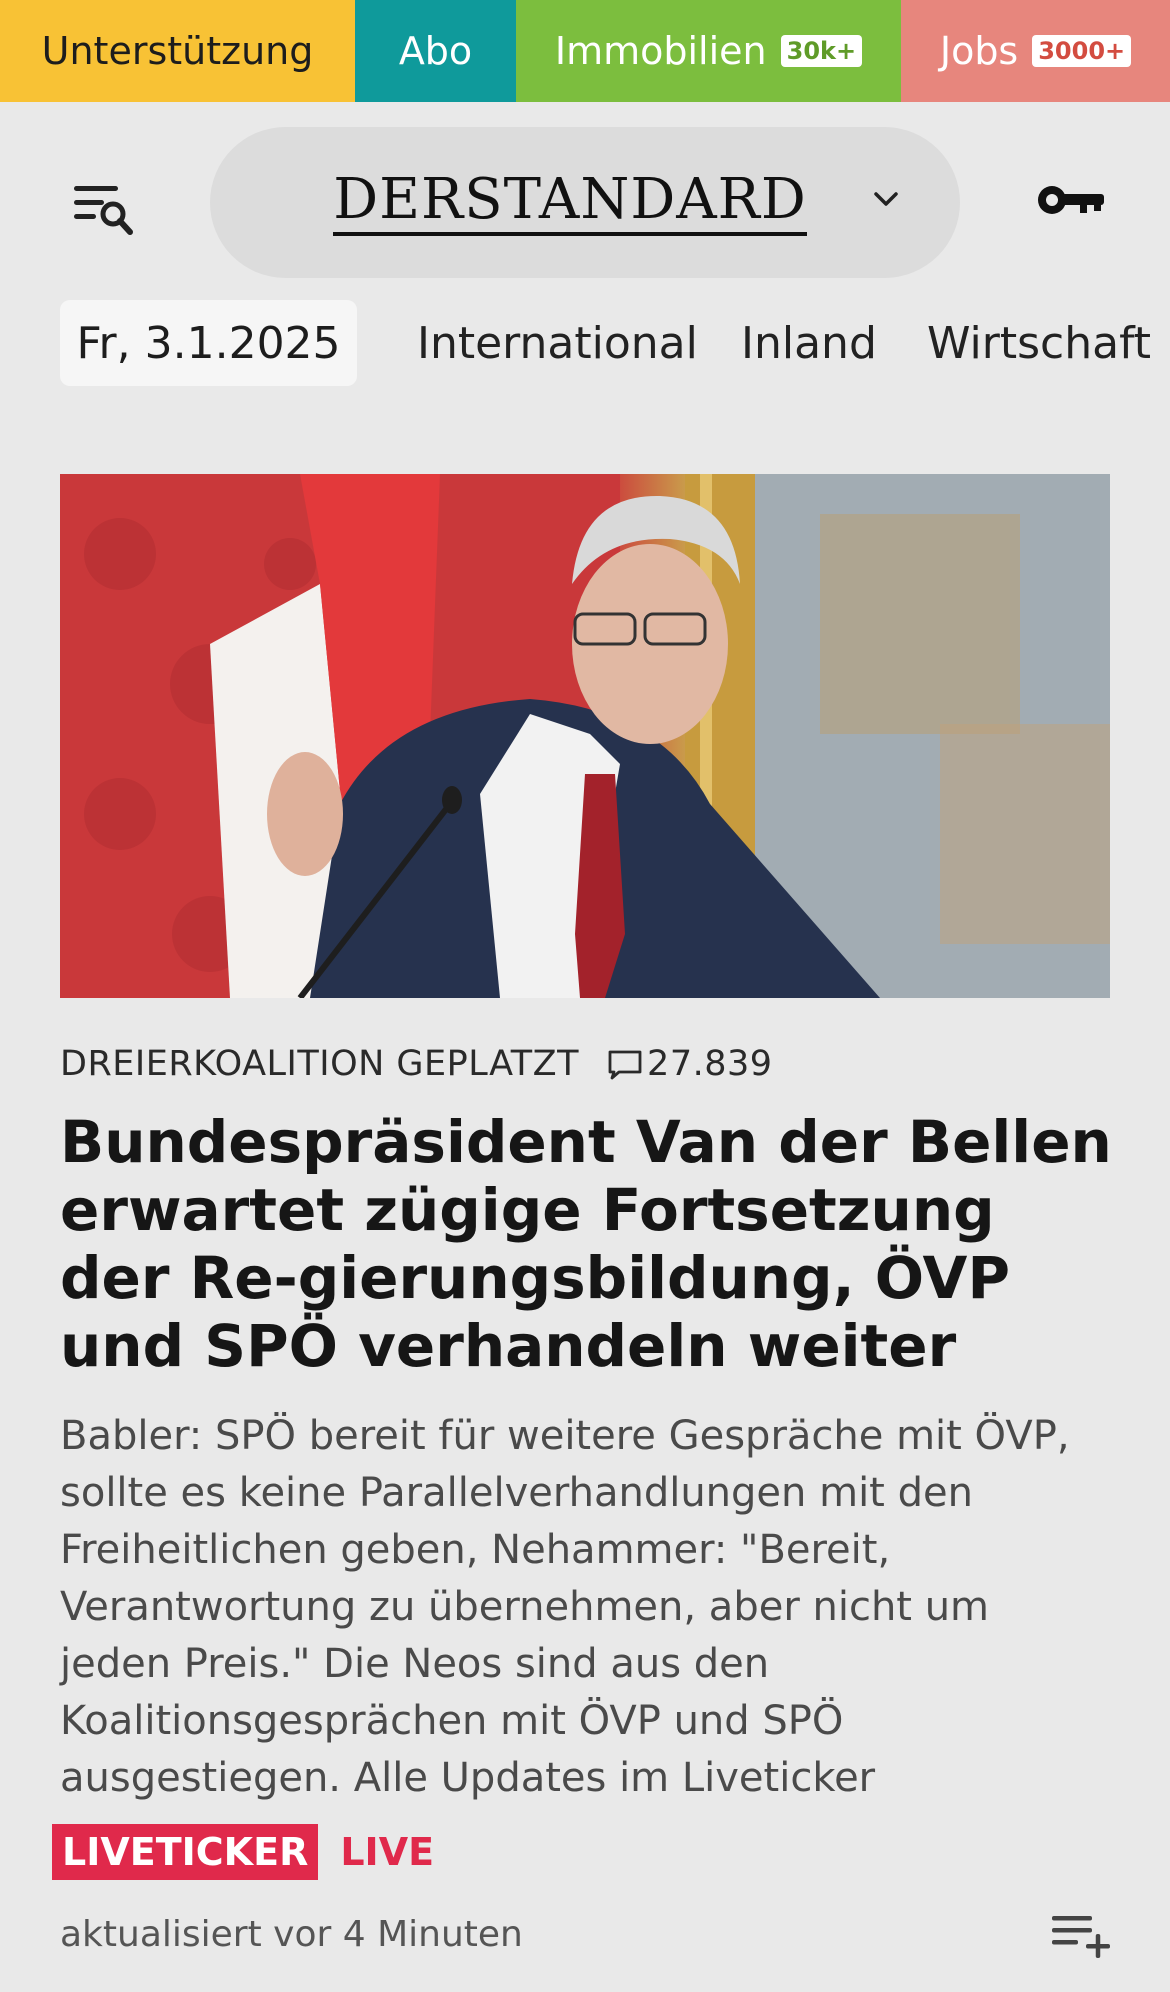 This screenshot has width=1170, height=1992. I want to click on comment-count-value: 27.839, so click(710, 1064).